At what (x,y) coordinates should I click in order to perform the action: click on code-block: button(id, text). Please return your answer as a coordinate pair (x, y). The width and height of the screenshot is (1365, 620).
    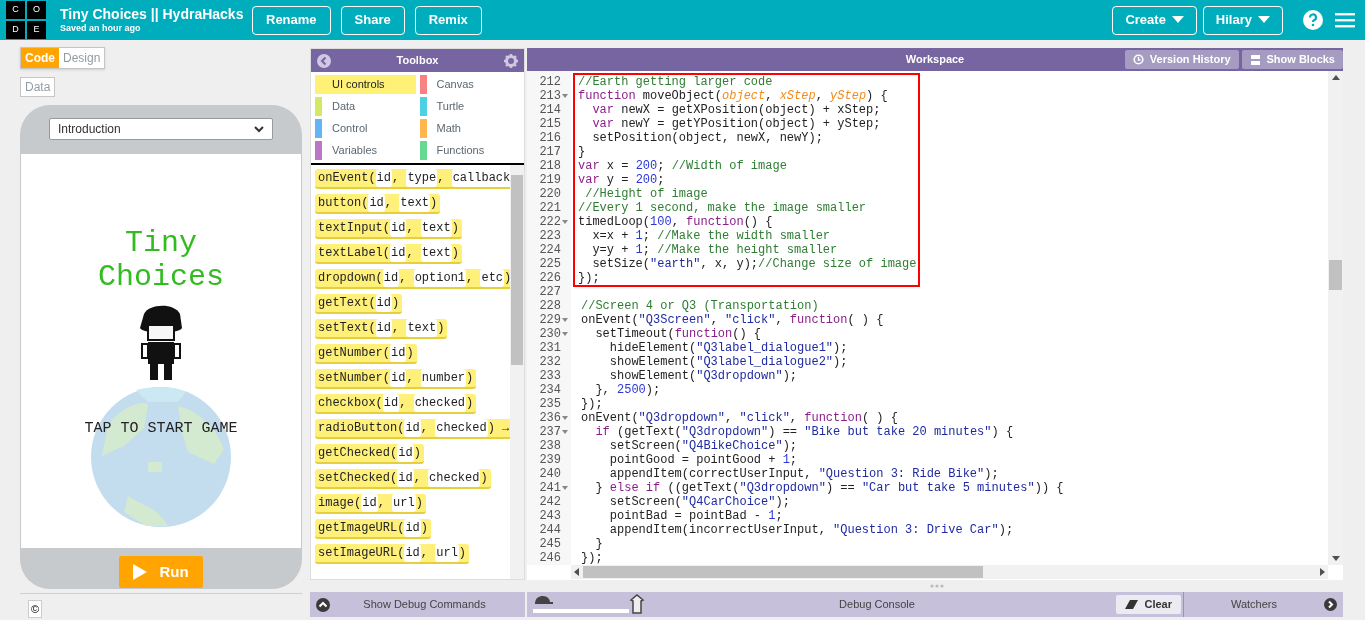
    Looking at the image, I should click on (378, 204).